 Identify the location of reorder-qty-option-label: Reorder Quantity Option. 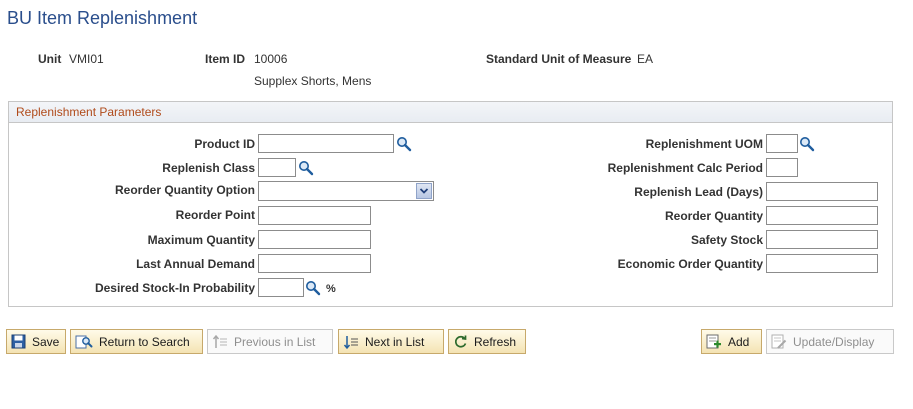
(184, 190).